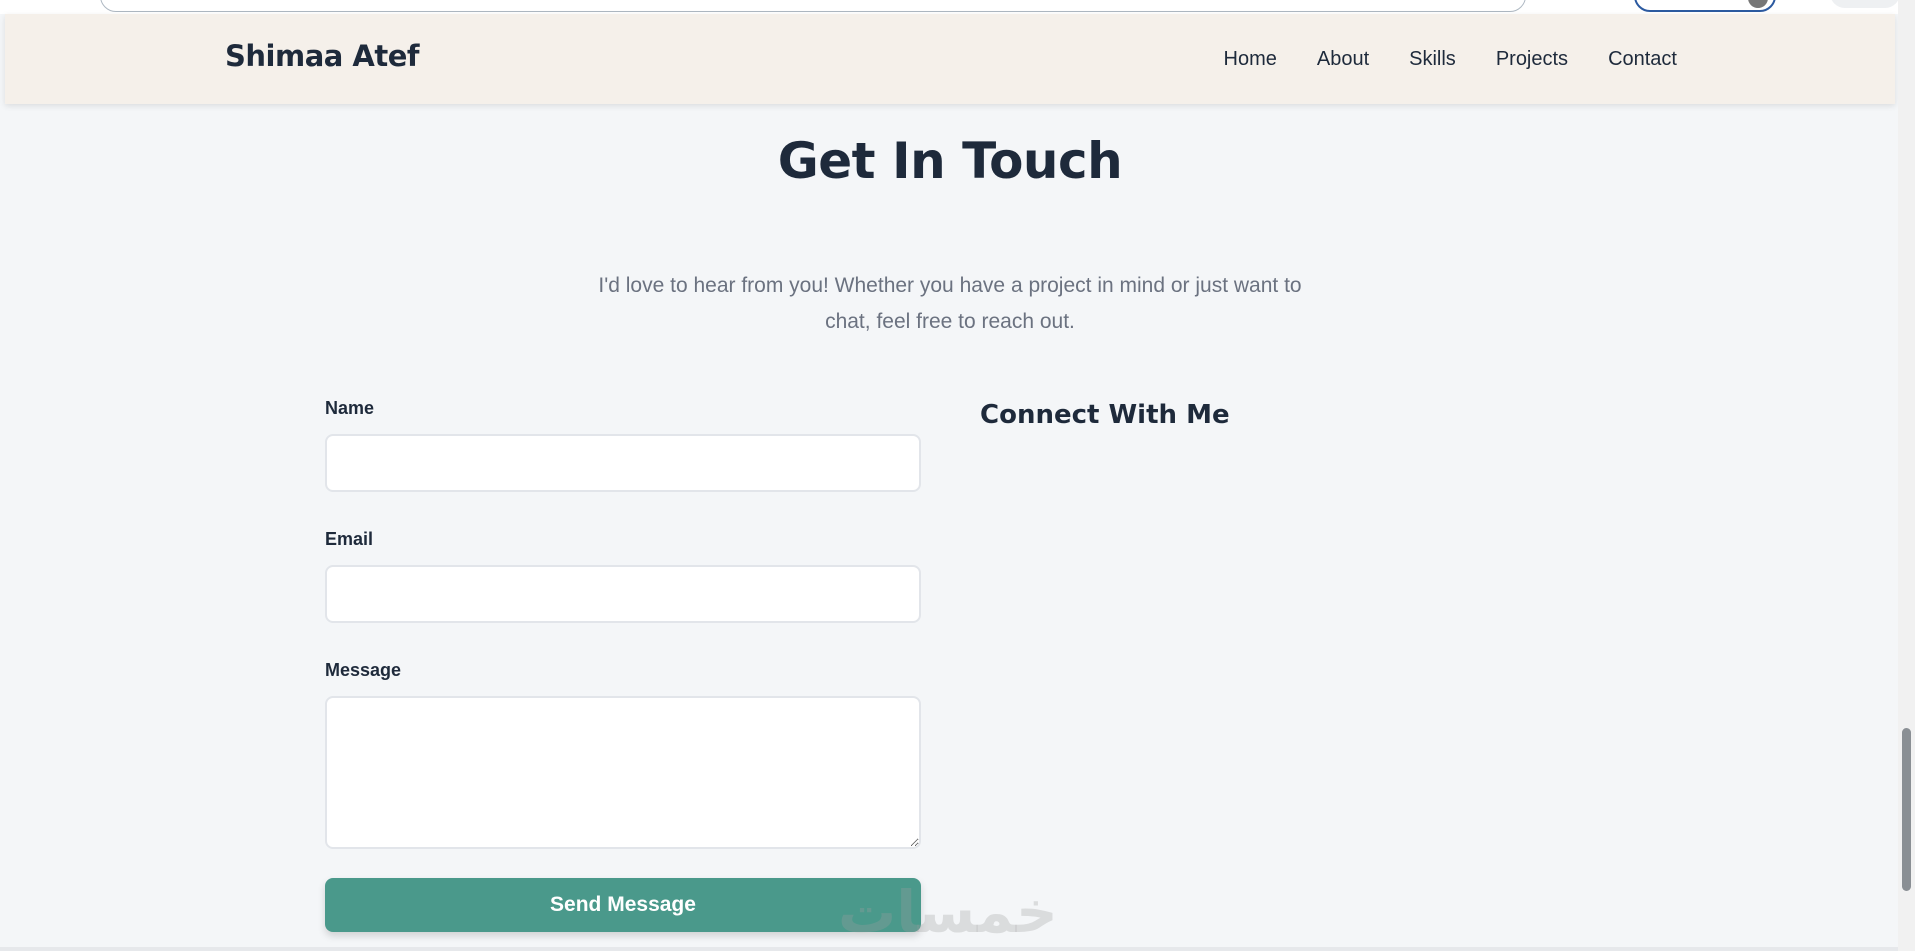 Image resolution: width=1915 pixels, height=951 pixels. I want to click on profile-button, so click(1705, 6).